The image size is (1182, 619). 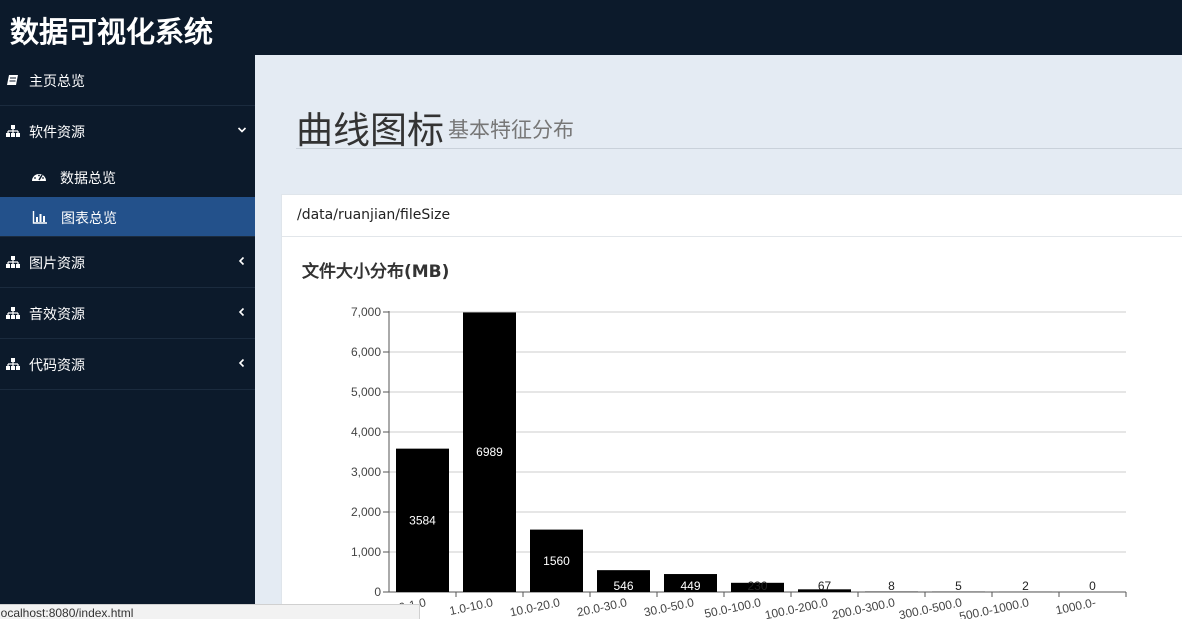 What do you see at coordinates (1025, 586) in the screenshot?
I see `bar-value-label: 2` at bounding box center [1025, 586].